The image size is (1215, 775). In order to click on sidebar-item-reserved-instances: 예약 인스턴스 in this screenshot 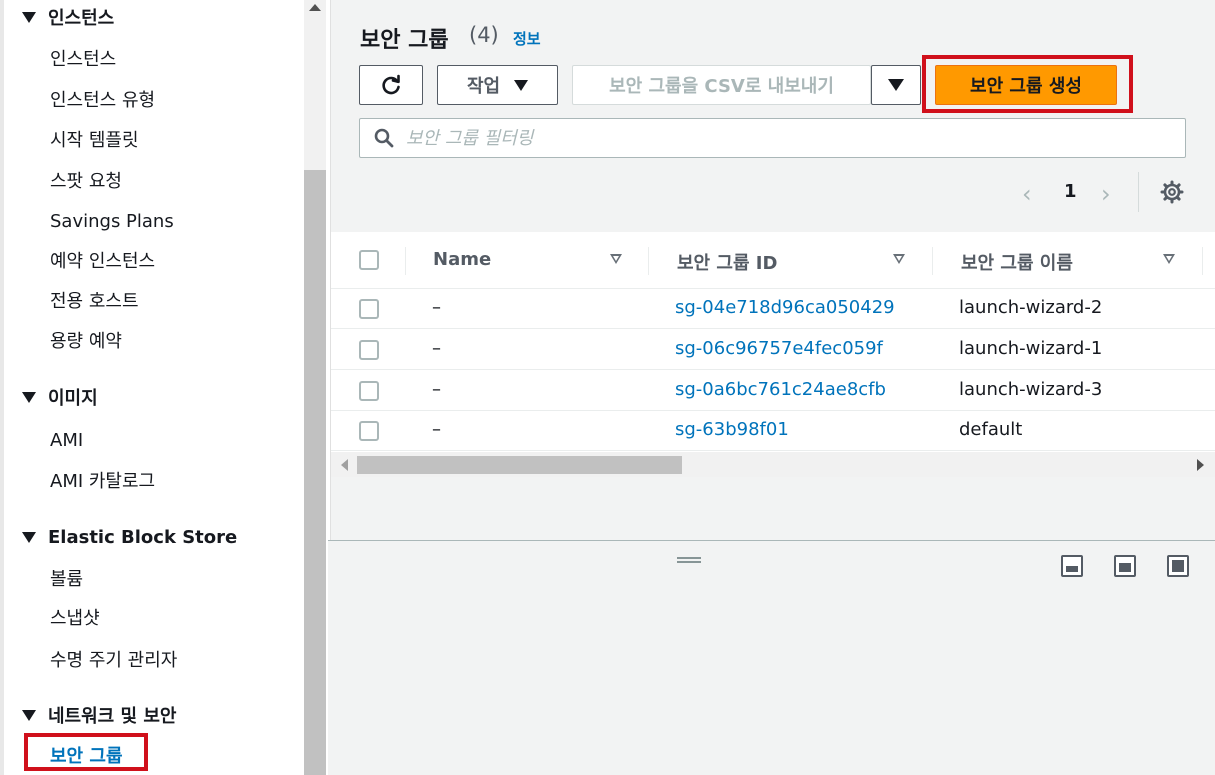, I will do `click(102, 260)`.